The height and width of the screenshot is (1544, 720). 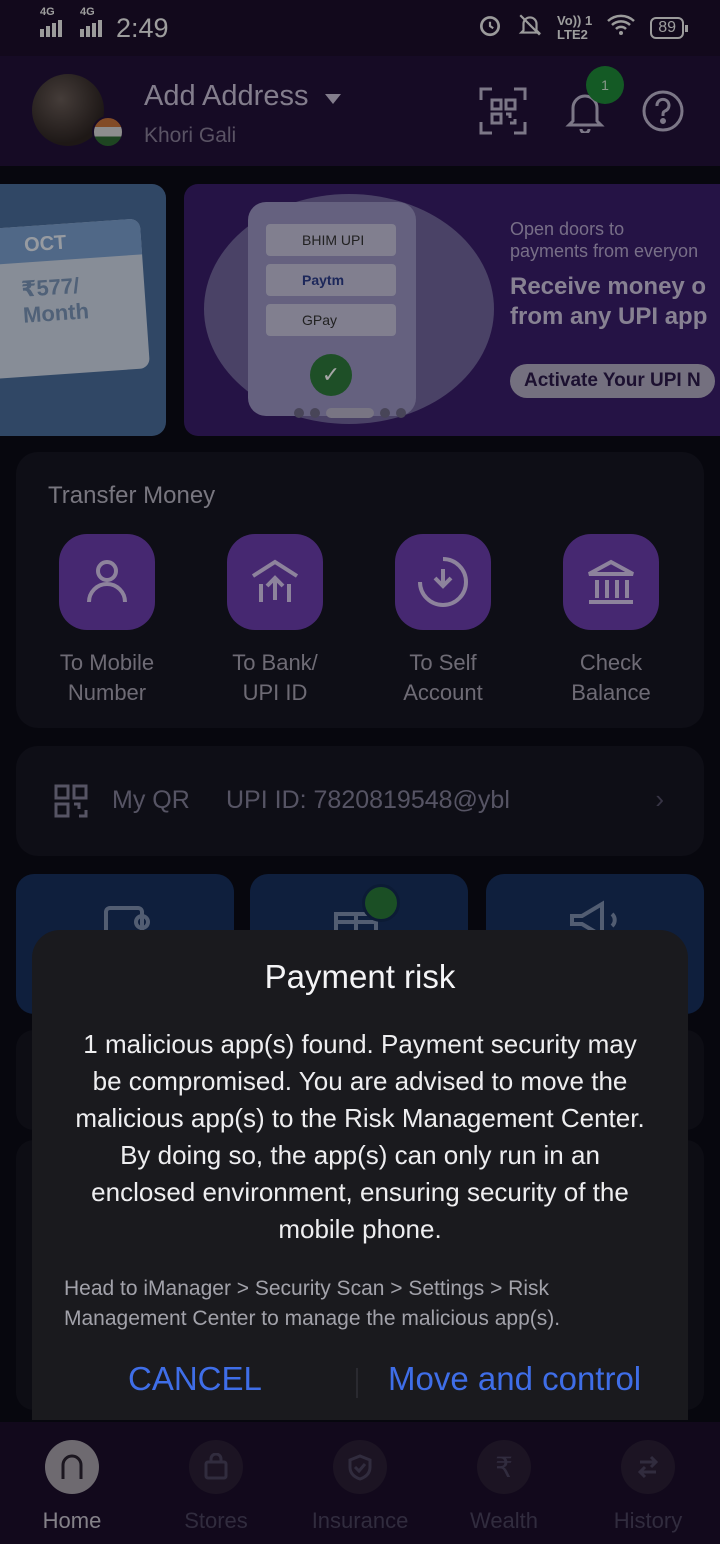 What do you see at coordinates (357, 1383) in the screenshot?
I see `button-divider` at bounding box center [357, 1383].